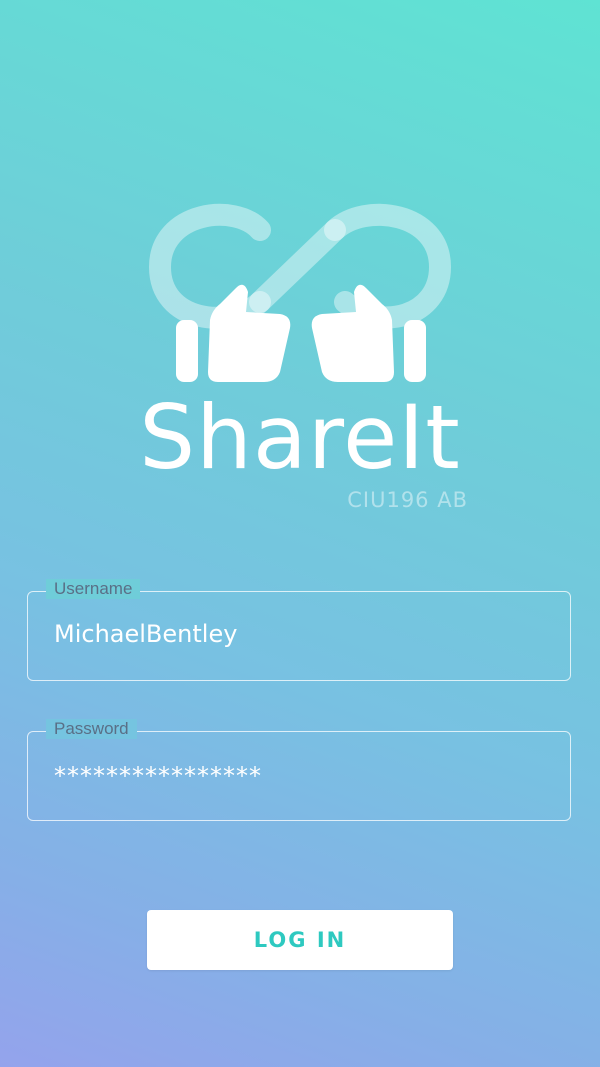 This screenshot has width=600, height=1067. What do you see at coordinates (91, 729) in the screenshot?
I see `password-label: Password` at bounding box center [91, 729].